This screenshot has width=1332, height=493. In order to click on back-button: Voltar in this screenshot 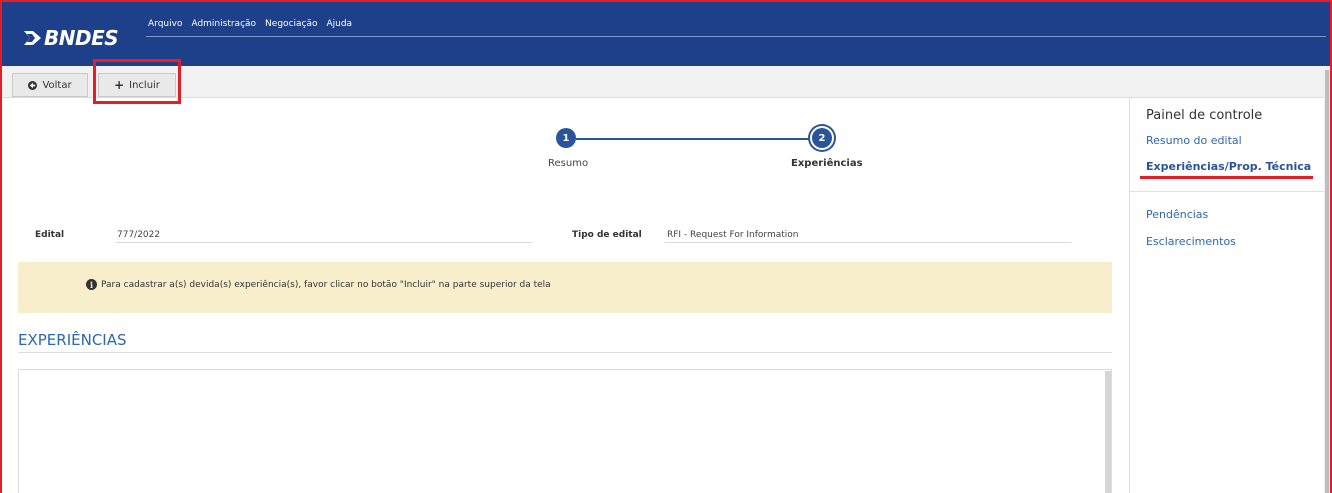, I will do `click(50, 85)`.